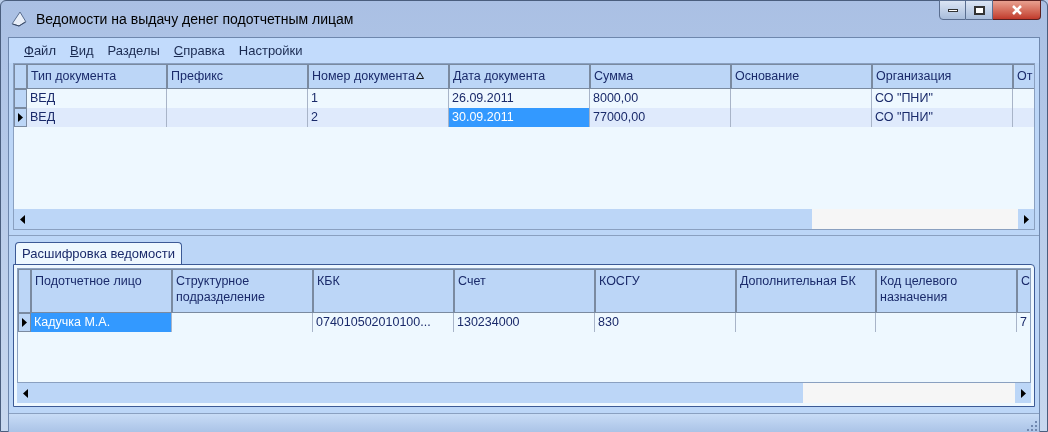  Describe the element at coordinates (665, 322) in the screenshot. I see `table-cell: 830` at that location.